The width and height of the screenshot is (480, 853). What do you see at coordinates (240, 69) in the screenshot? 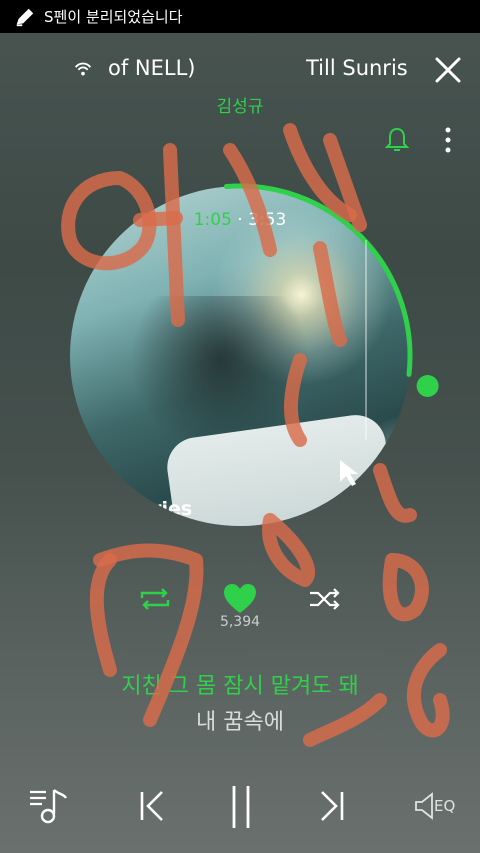
I see `title-row: of NELL) Till Sunris` at bounding box center [240, 69].